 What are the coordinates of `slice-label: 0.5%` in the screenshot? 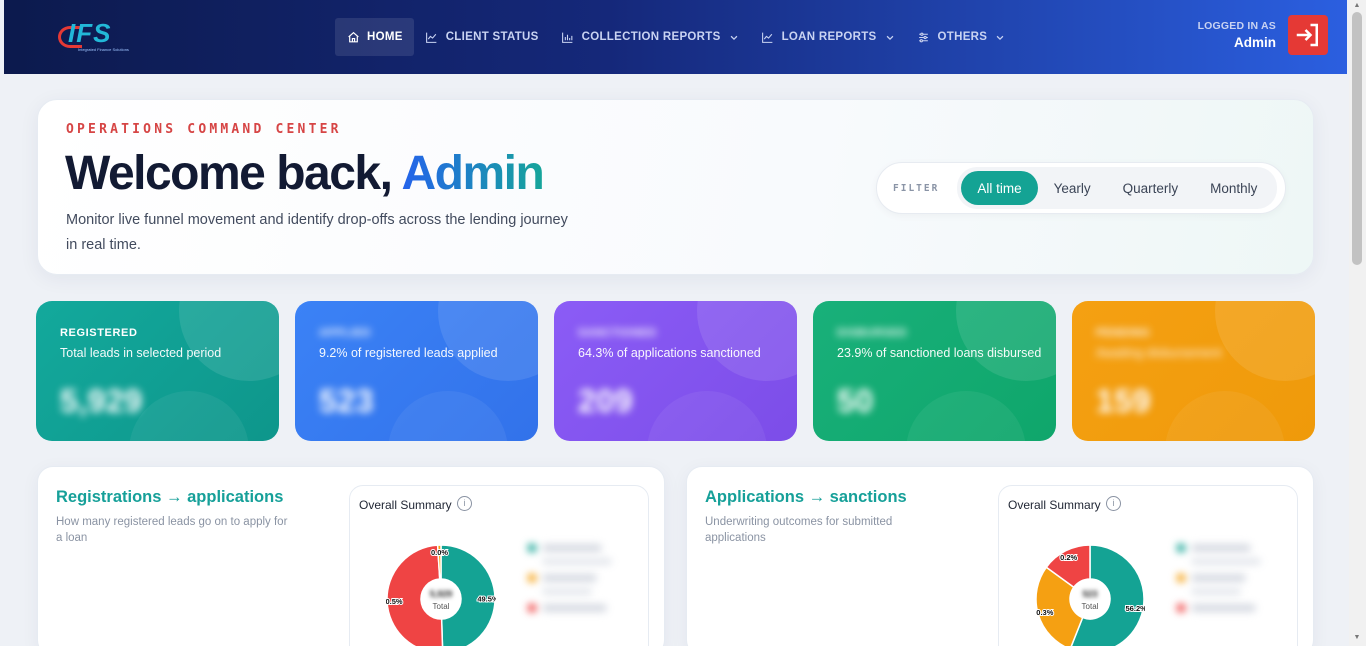 It's located at (394, 601).